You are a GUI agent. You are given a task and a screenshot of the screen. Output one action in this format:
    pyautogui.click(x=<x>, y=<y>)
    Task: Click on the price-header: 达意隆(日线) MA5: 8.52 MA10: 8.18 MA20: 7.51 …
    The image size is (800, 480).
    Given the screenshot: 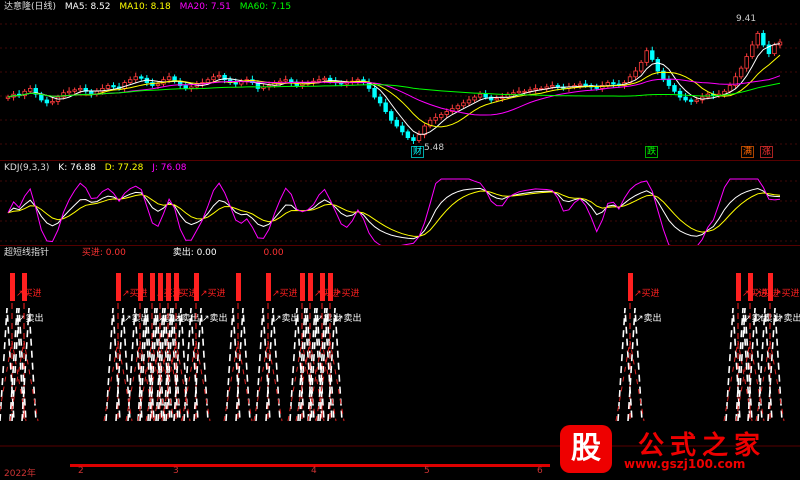 What is the action you would take?
    pyautogui.click(x=150, y=7)
    